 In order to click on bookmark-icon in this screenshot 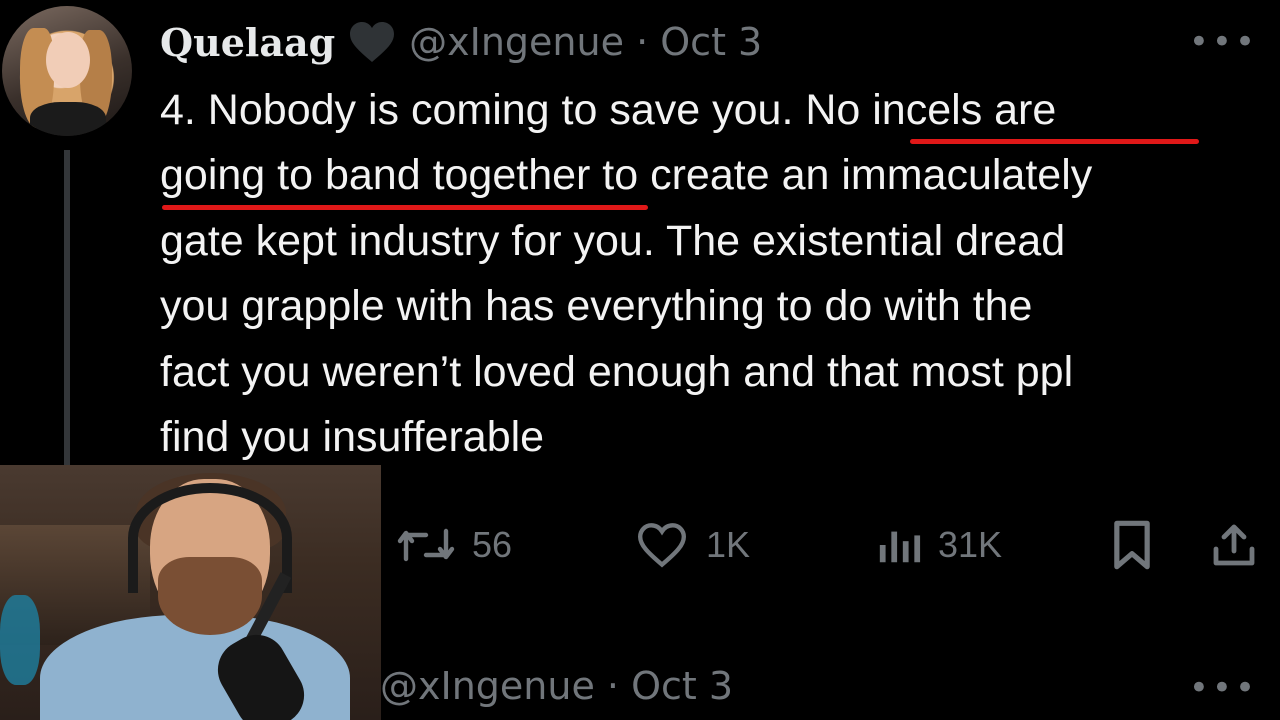, I will do `click(1132, 545)`.